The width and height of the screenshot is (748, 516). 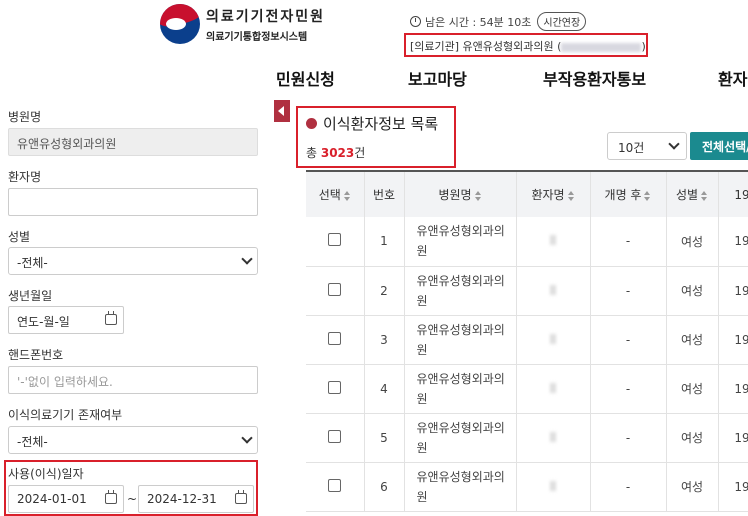 I want to click on table-row: 3 유앤유성형외과의원 - 여성 19, so click(x=527, y=340).